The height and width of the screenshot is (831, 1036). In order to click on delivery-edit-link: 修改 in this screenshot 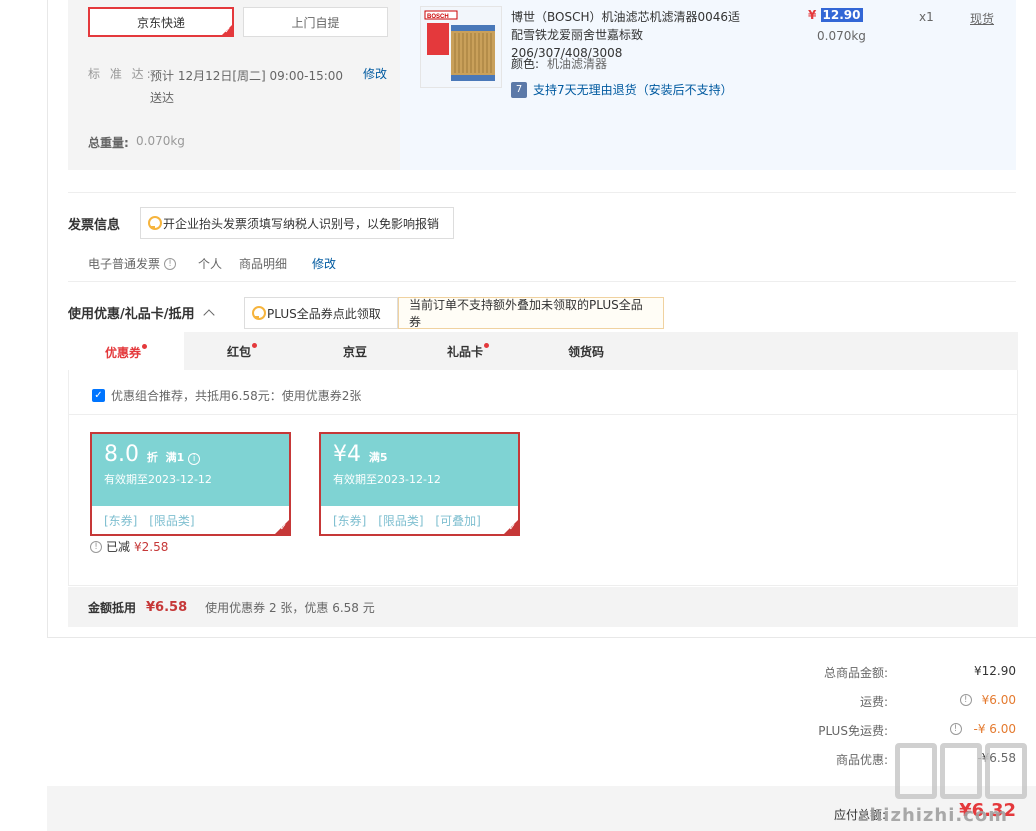, I will do `click(375, 73)`.